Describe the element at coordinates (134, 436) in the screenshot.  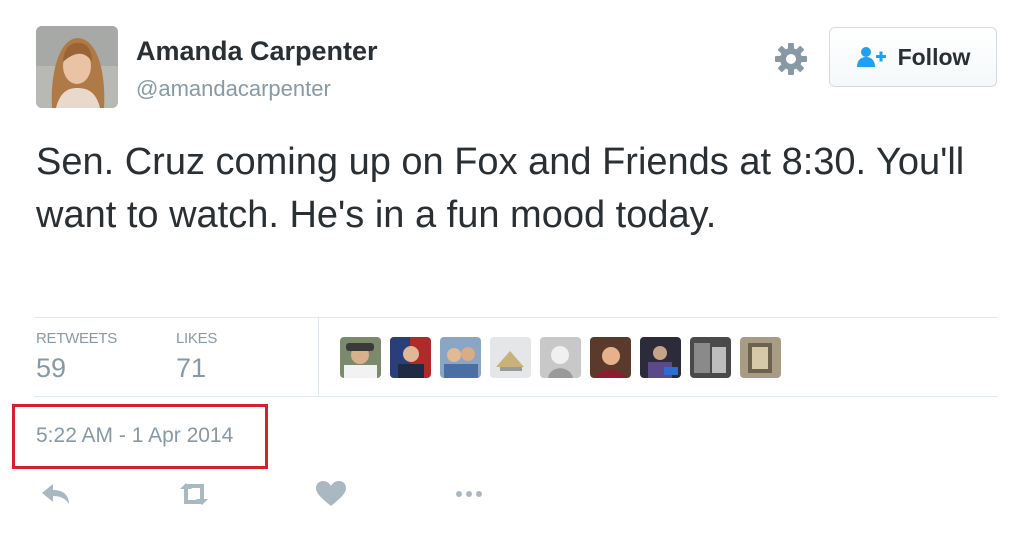
I see `tweet-timestamp: 5:22 AM - 1 Apr 2014` at that location.